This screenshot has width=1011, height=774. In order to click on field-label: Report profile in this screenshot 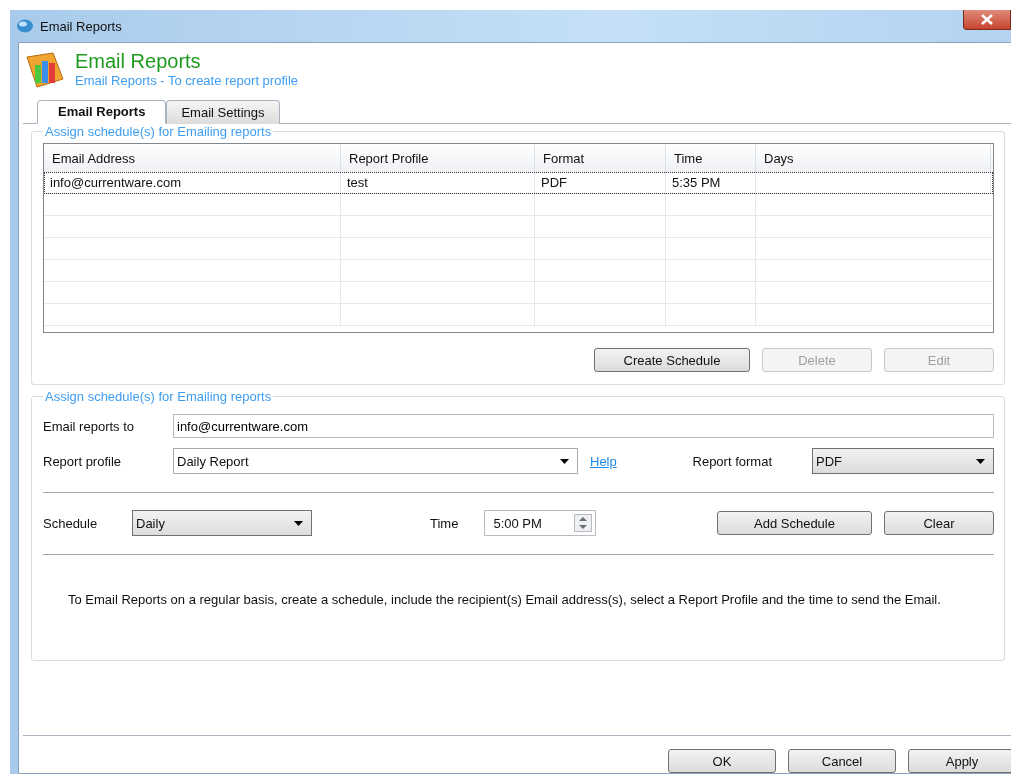, I will do `click(83, 461)`.